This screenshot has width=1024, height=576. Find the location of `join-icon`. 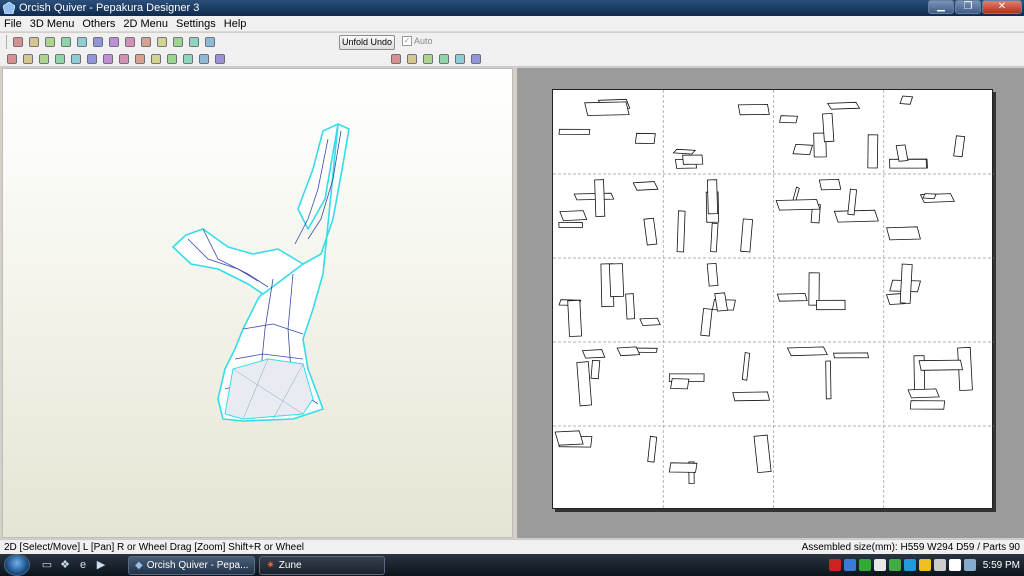

join-icon is located at coordinates (172, 59).